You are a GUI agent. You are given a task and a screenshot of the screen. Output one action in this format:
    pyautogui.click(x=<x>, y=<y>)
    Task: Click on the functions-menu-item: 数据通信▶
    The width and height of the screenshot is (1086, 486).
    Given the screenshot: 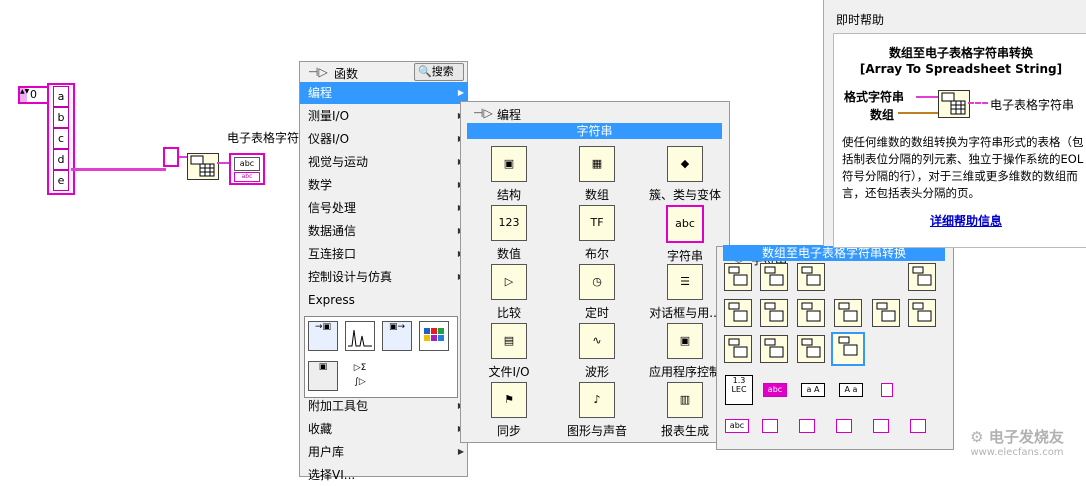 What is the action you would take?
    pyautogui.click(x=384, y=231)
    